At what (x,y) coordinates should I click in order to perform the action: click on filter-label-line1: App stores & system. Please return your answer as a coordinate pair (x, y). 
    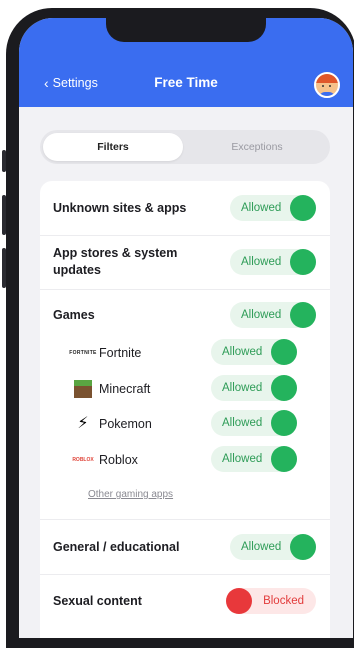
    Looking at the image, I should click on (115, 253).